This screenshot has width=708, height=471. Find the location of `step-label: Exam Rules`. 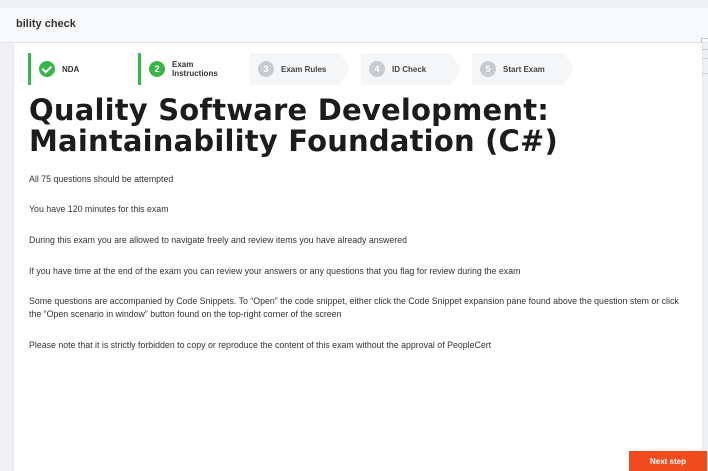

step-label: Exam Rules is located at coordinates (304, 69).